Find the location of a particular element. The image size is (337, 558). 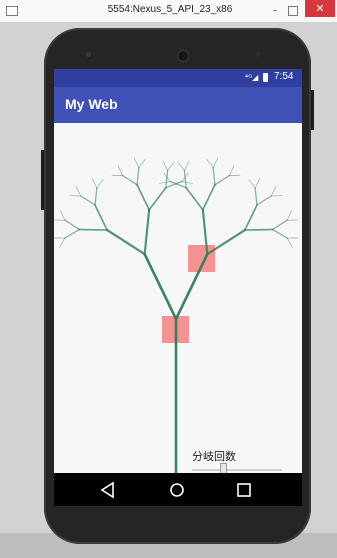

window-app-icon is located at coordinates (12, 11).